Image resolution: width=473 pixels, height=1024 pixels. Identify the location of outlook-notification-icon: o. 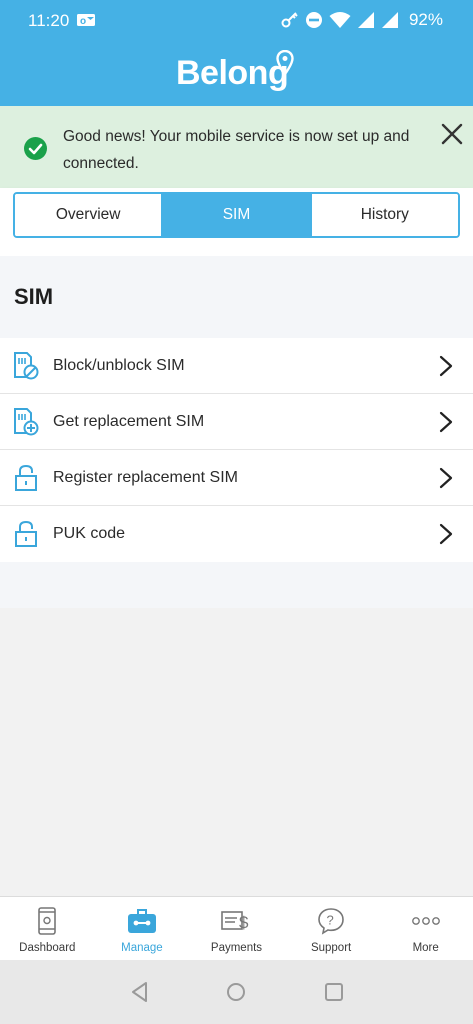
(86, 20).